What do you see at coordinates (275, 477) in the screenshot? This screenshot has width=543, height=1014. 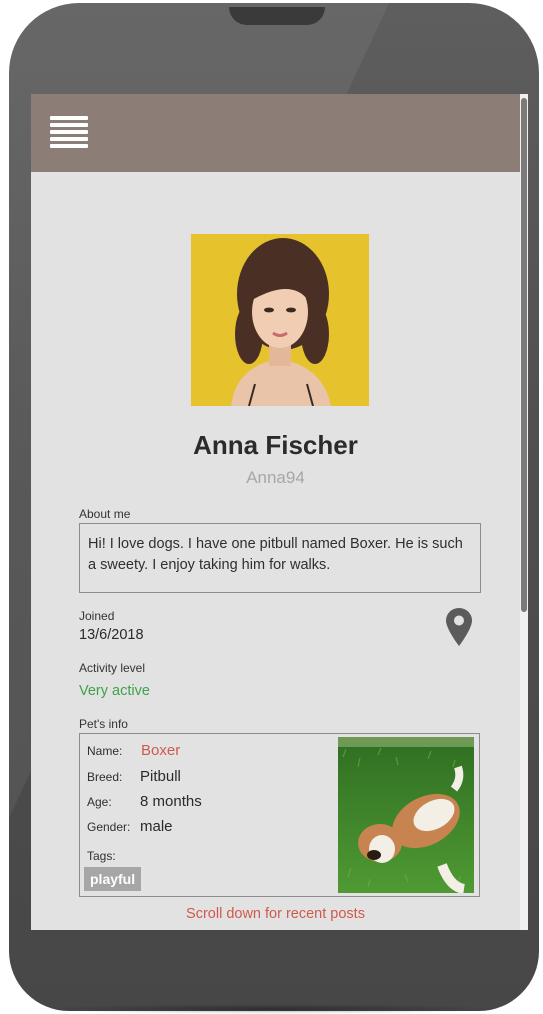 I see `profile-username: Anna94` at bounding box center [275, 477].